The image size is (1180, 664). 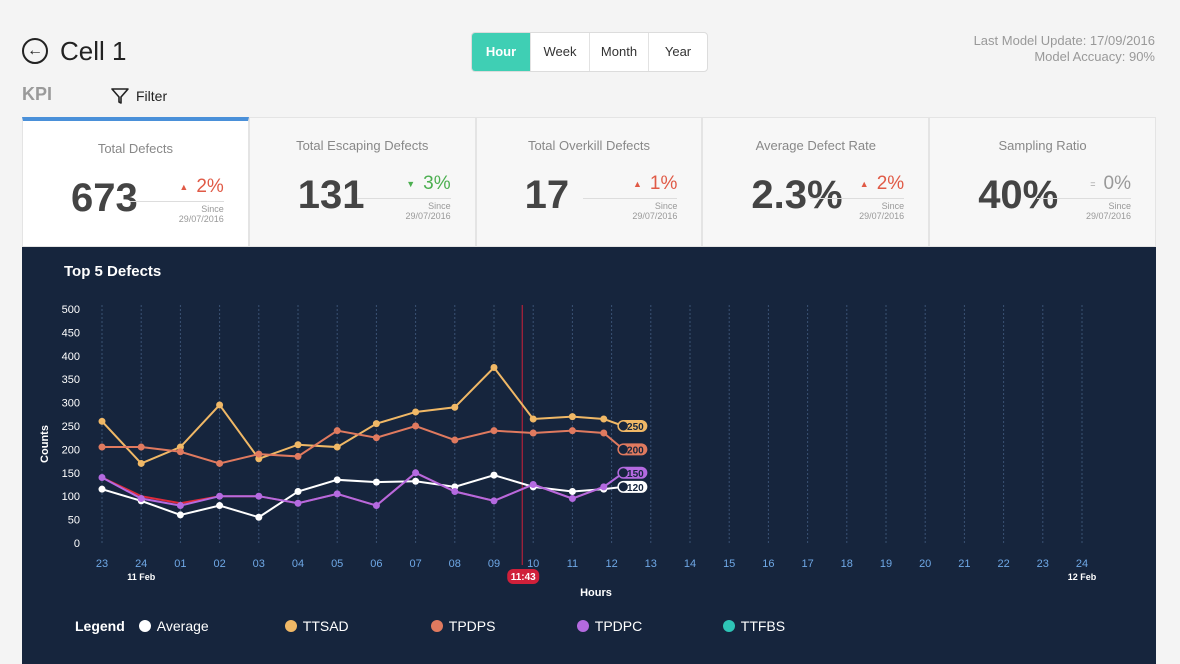 I want to click on y-tick-label: 400, so click(x=71, y=357).